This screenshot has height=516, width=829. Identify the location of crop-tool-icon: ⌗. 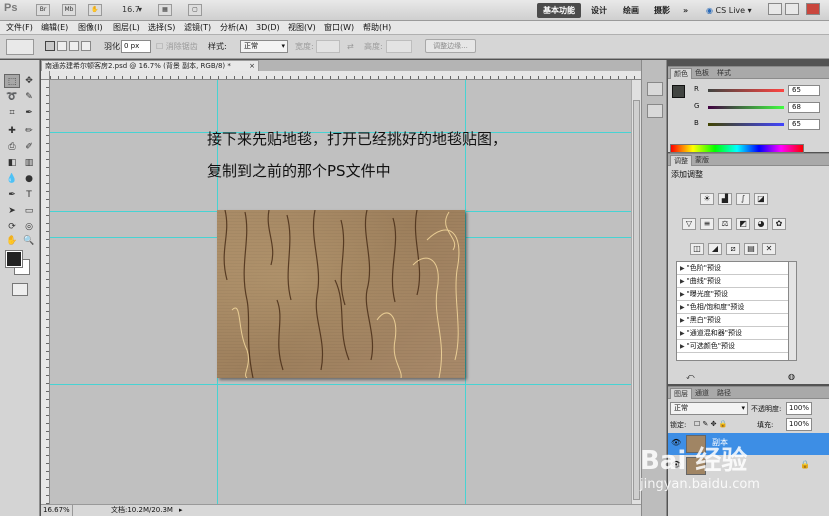
(12, 113).